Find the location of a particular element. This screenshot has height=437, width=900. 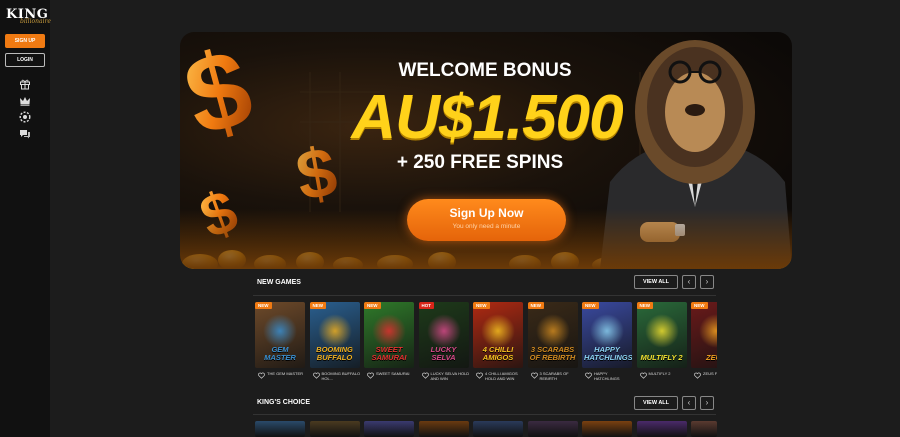

game-tile: ZEUS NEW ZEUS FURY is located at coordinates (704, 343).